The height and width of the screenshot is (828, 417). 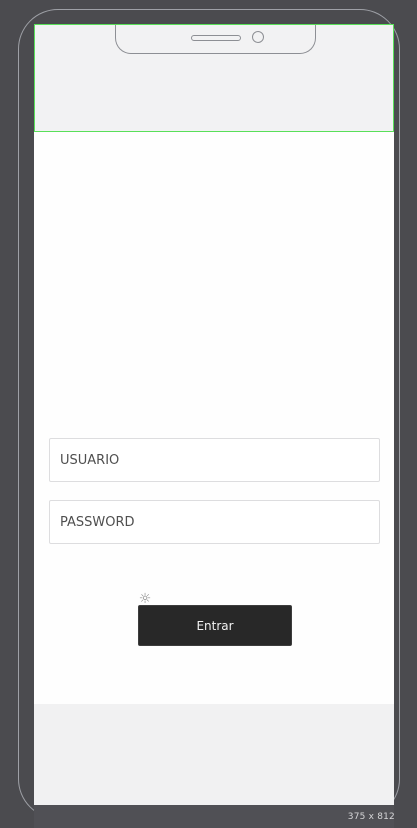 I want to click on speaker-icon, so click(x=216, y=38).